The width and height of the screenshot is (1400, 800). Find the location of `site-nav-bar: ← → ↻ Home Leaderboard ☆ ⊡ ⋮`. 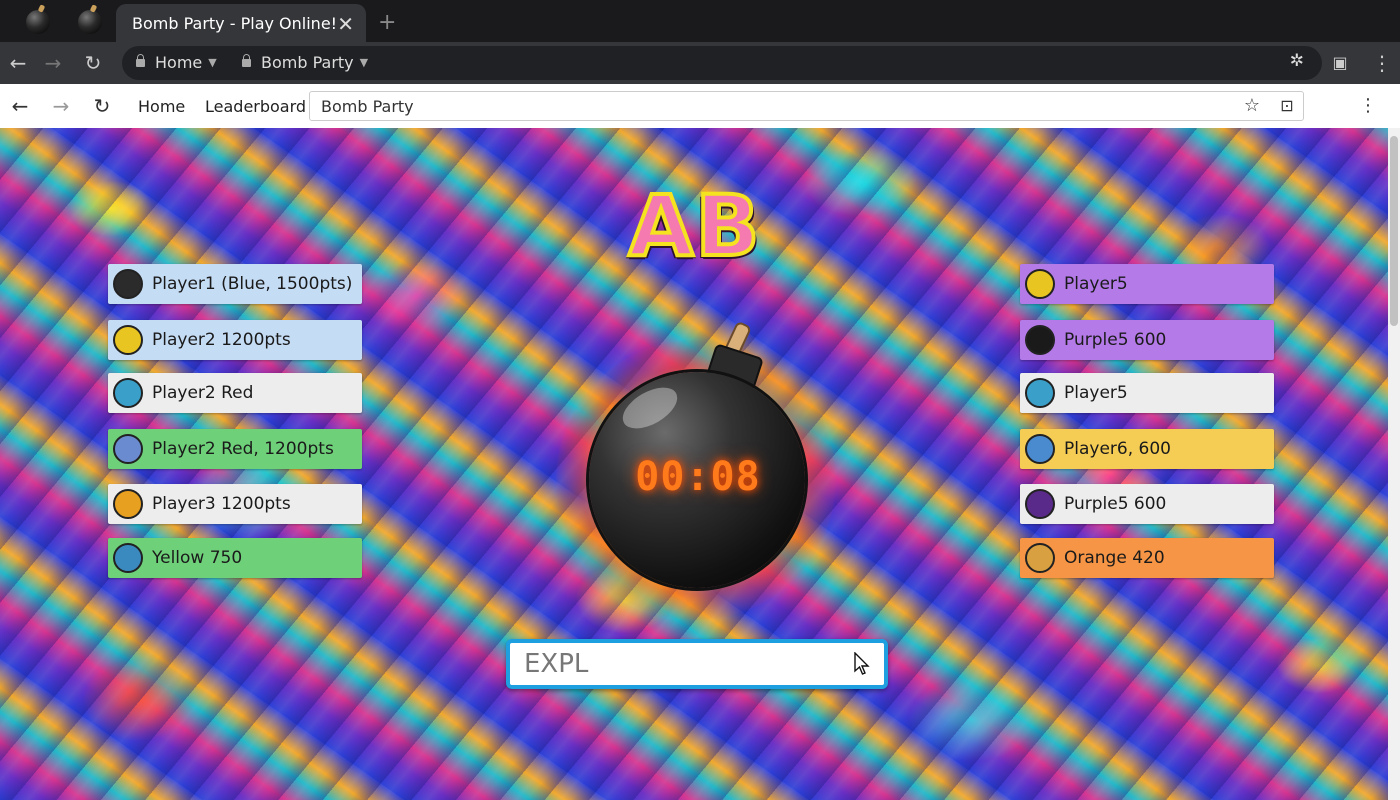

site-nav-bar: ← → ↻ Home Leaderboard ☆ ⊡ ⋮ is located at coordinates (700, 106).